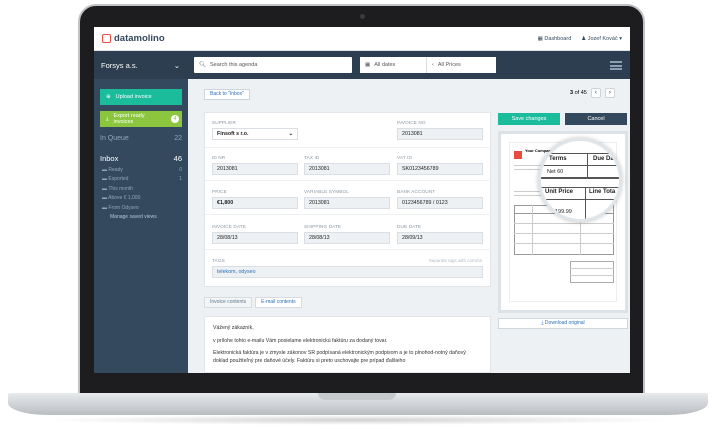 The image size is (716, 437). What do you see at coordinates (440, 203) in the screenshot?
I see `bank-account-input: 0123456789 / 0123` at bounding box center [440, 203].